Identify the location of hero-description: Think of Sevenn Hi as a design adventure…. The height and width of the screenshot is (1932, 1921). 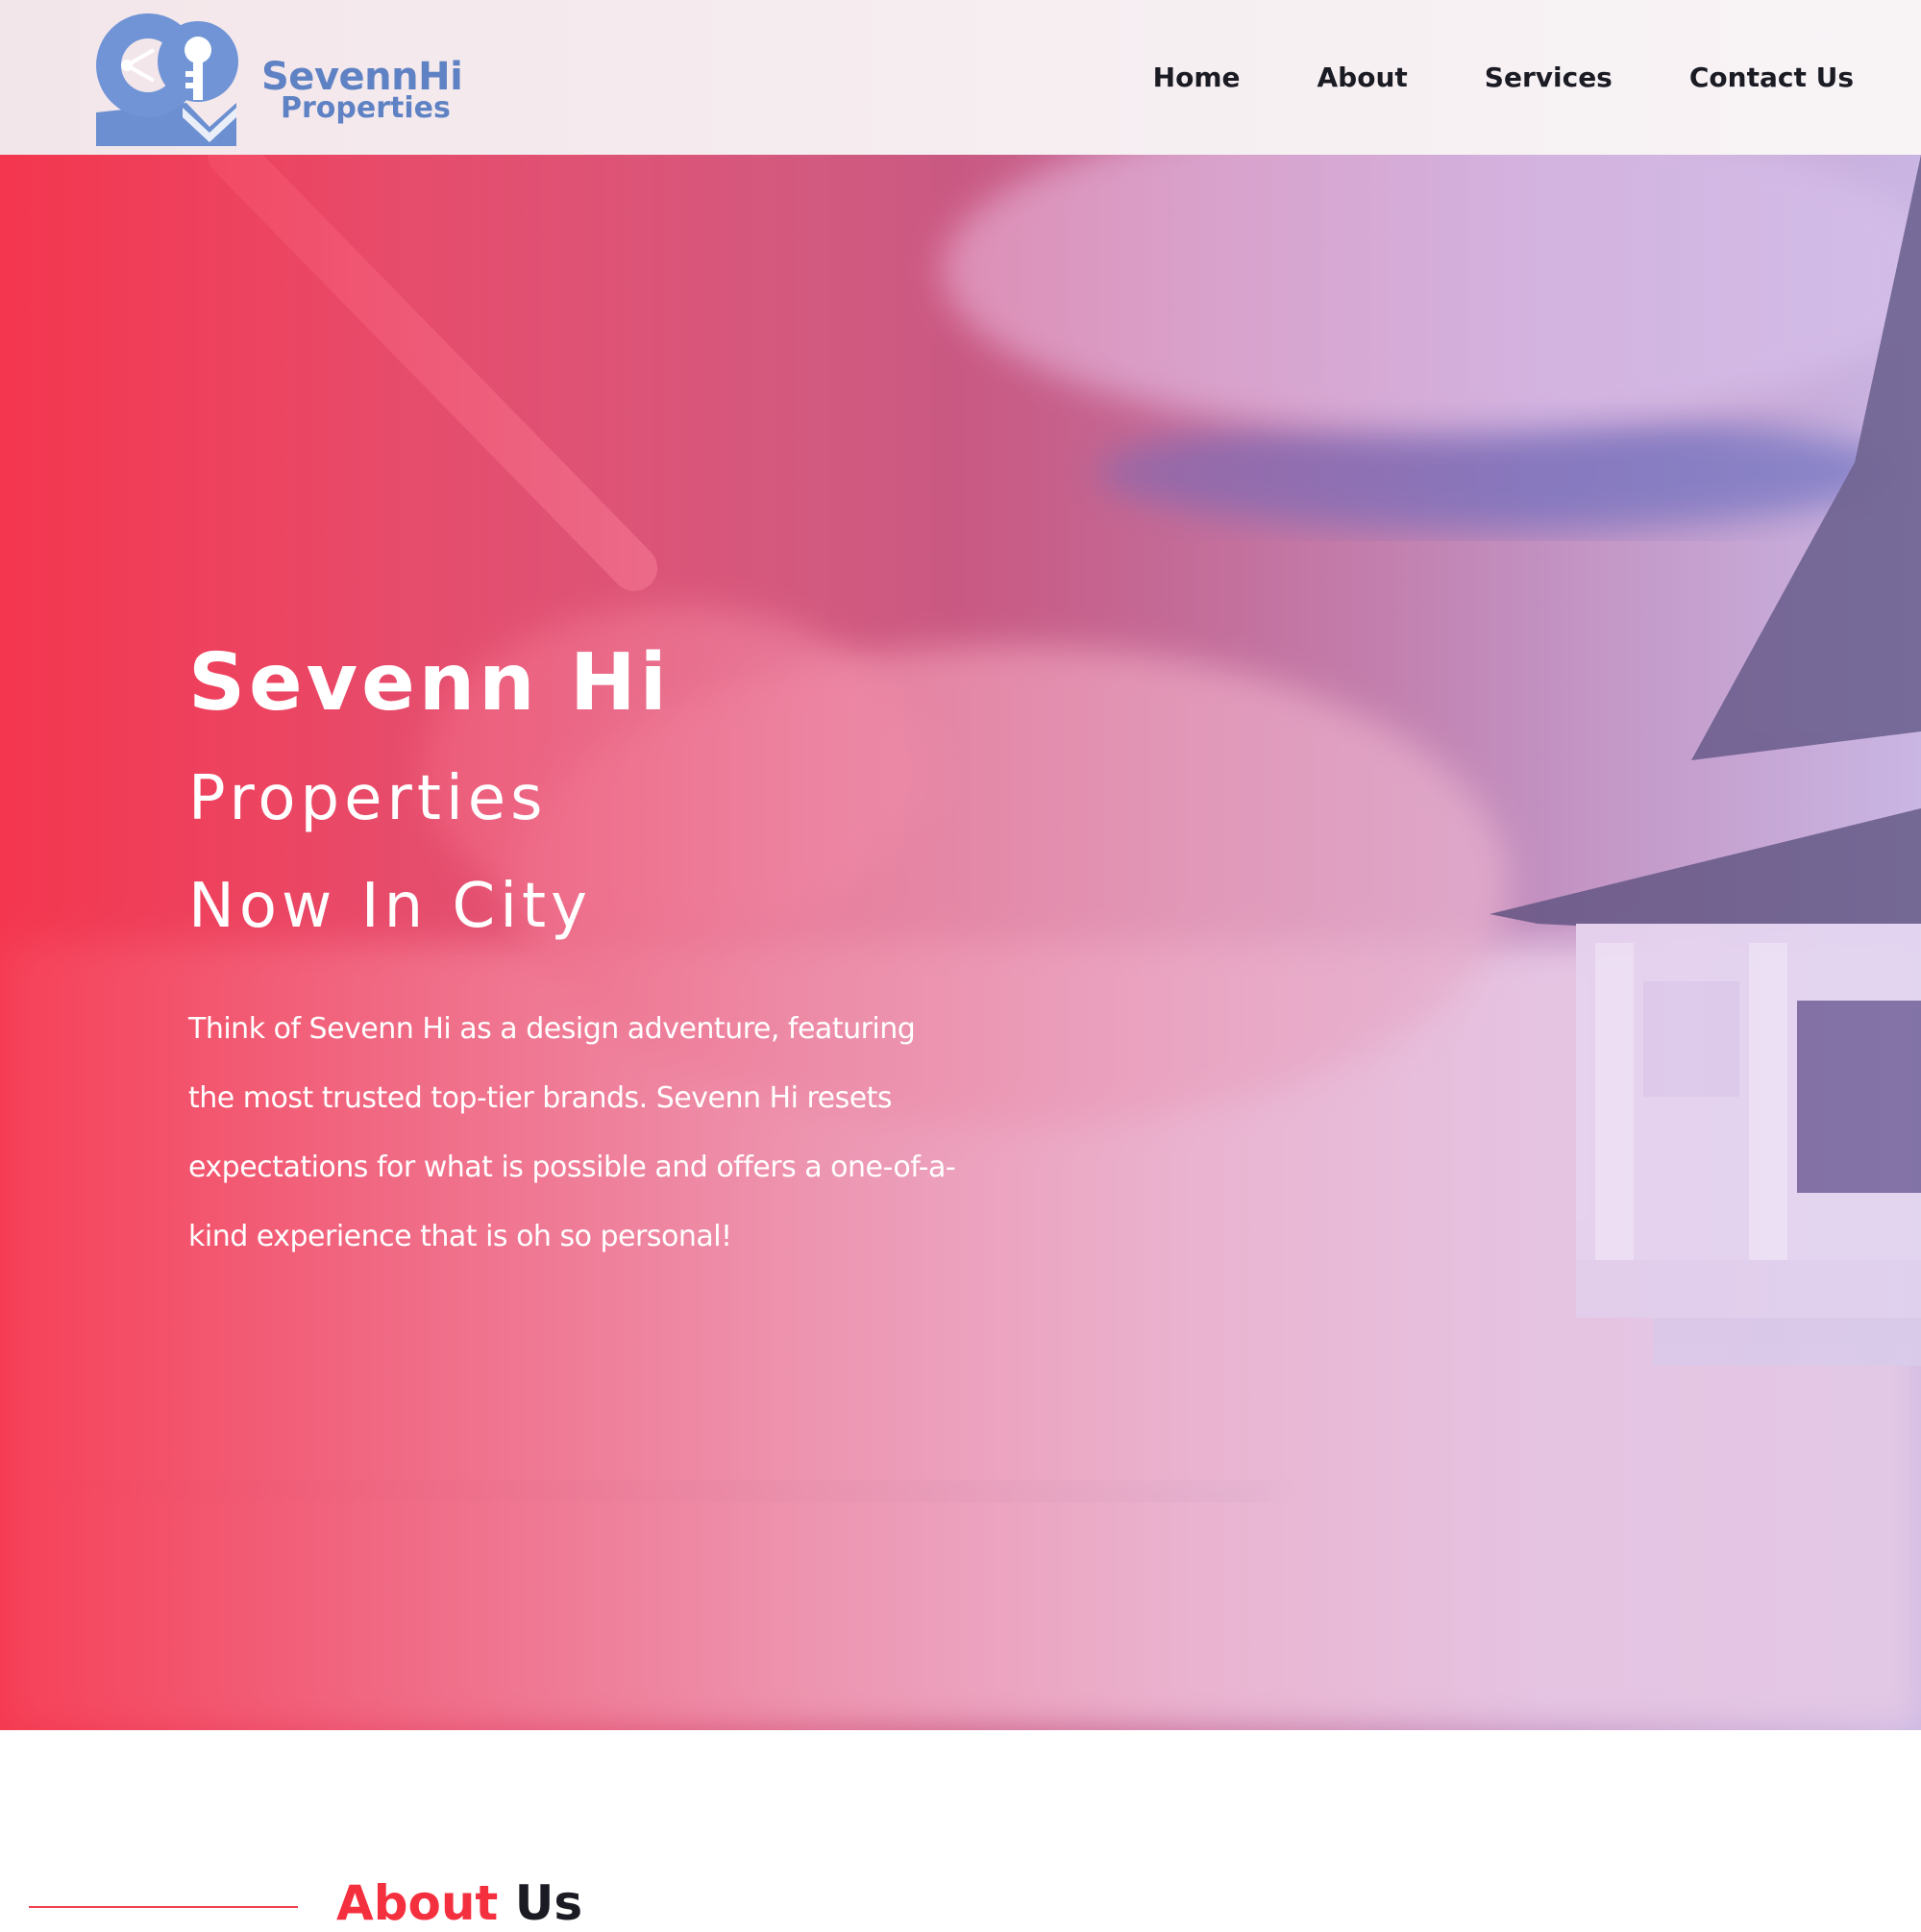
(572, 1133).